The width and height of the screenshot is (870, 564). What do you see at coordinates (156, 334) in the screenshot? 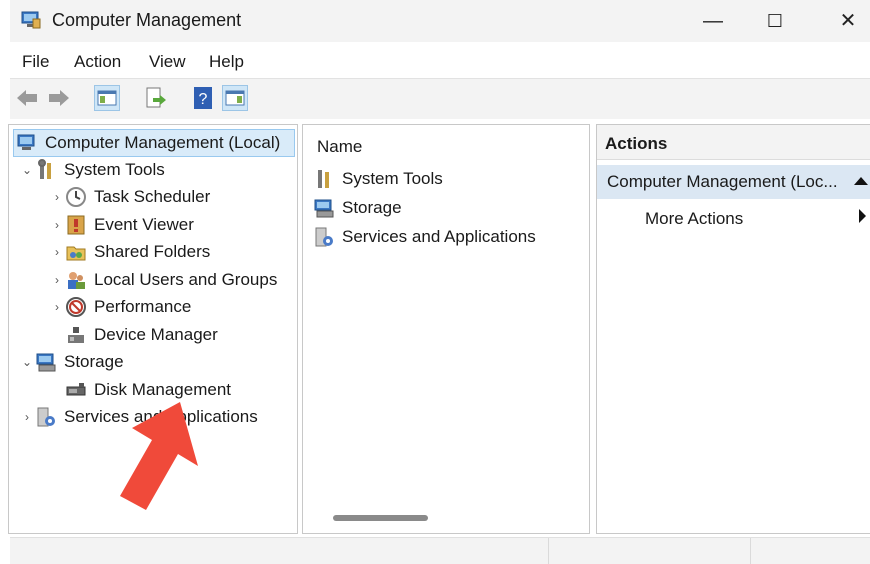
I see `tree-label: Device Manager` at bounding box center [156, 334].